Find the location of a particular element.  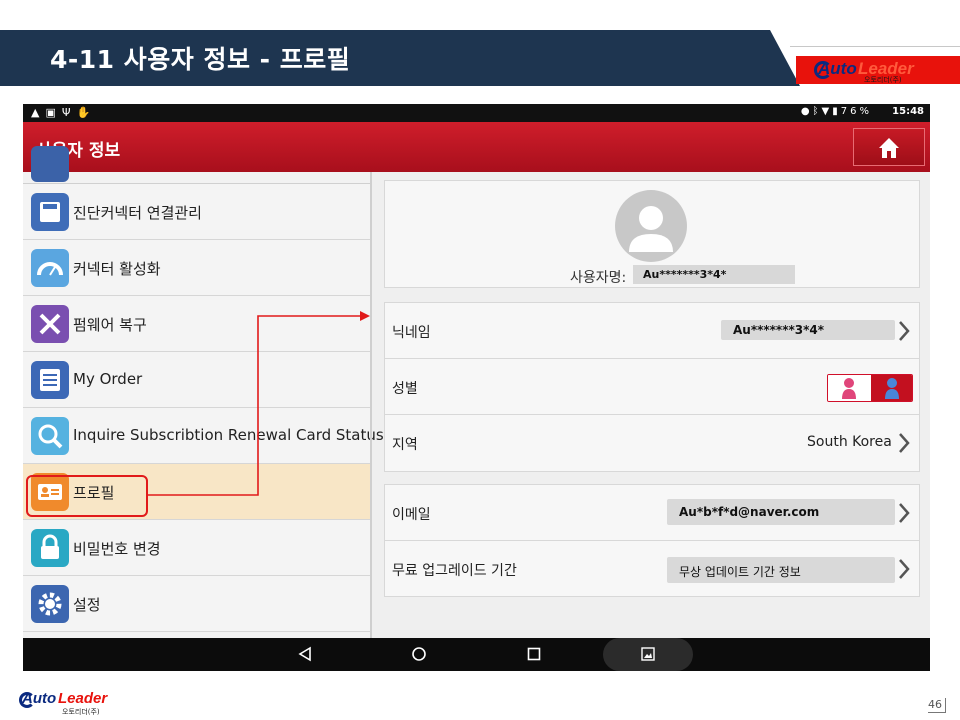

status-bar: ▲▣Ψ✋ ●ᛒ▼▮76% 15:48 is located at coordinates (476, 113).